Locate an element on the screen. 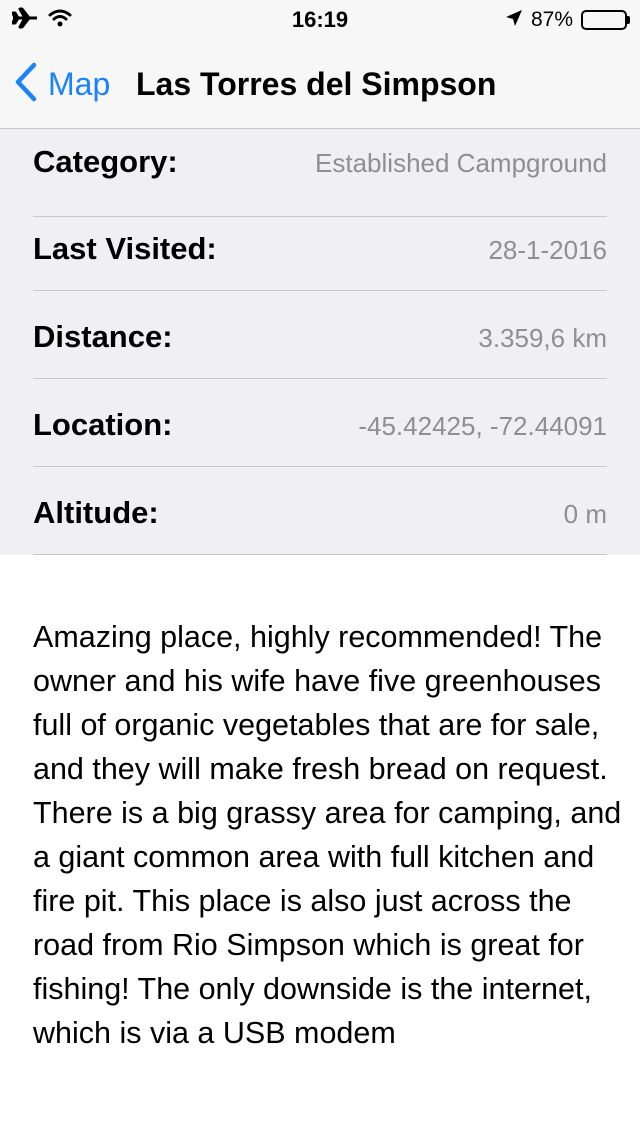 The height and width of the screenshot is (1136, 640). navigation-bar: Map Las Torres del Simpson is located at coordinates (320, 84).